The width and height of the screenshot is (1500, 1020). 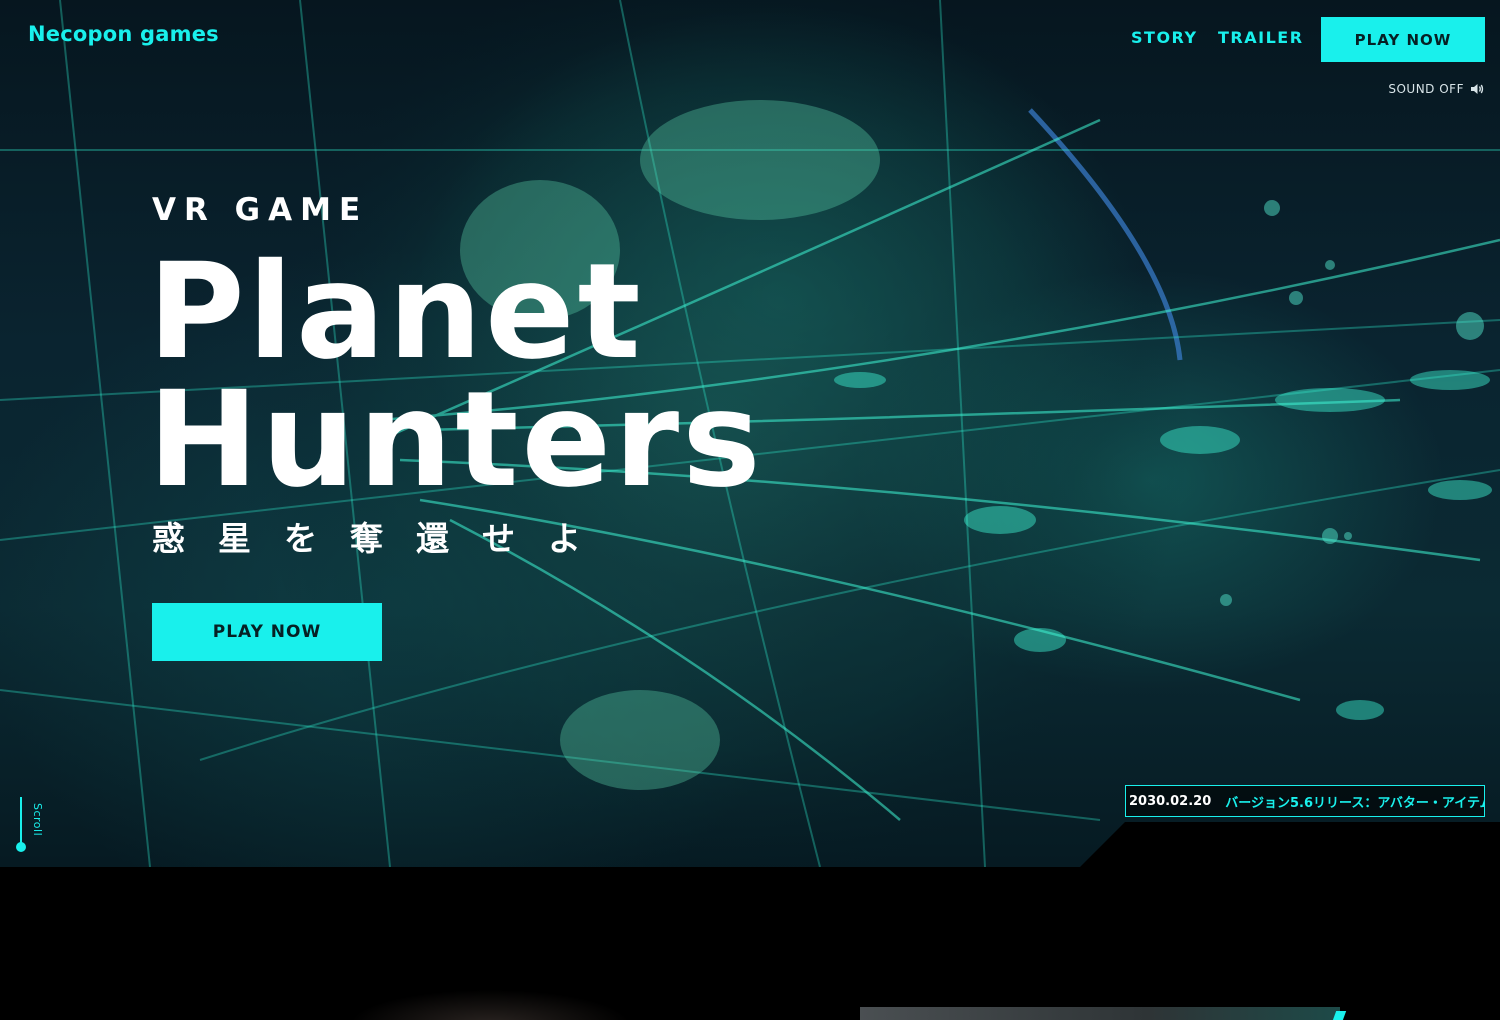 I want to click on scroll-indicator-line, so click(x=21, y=822).